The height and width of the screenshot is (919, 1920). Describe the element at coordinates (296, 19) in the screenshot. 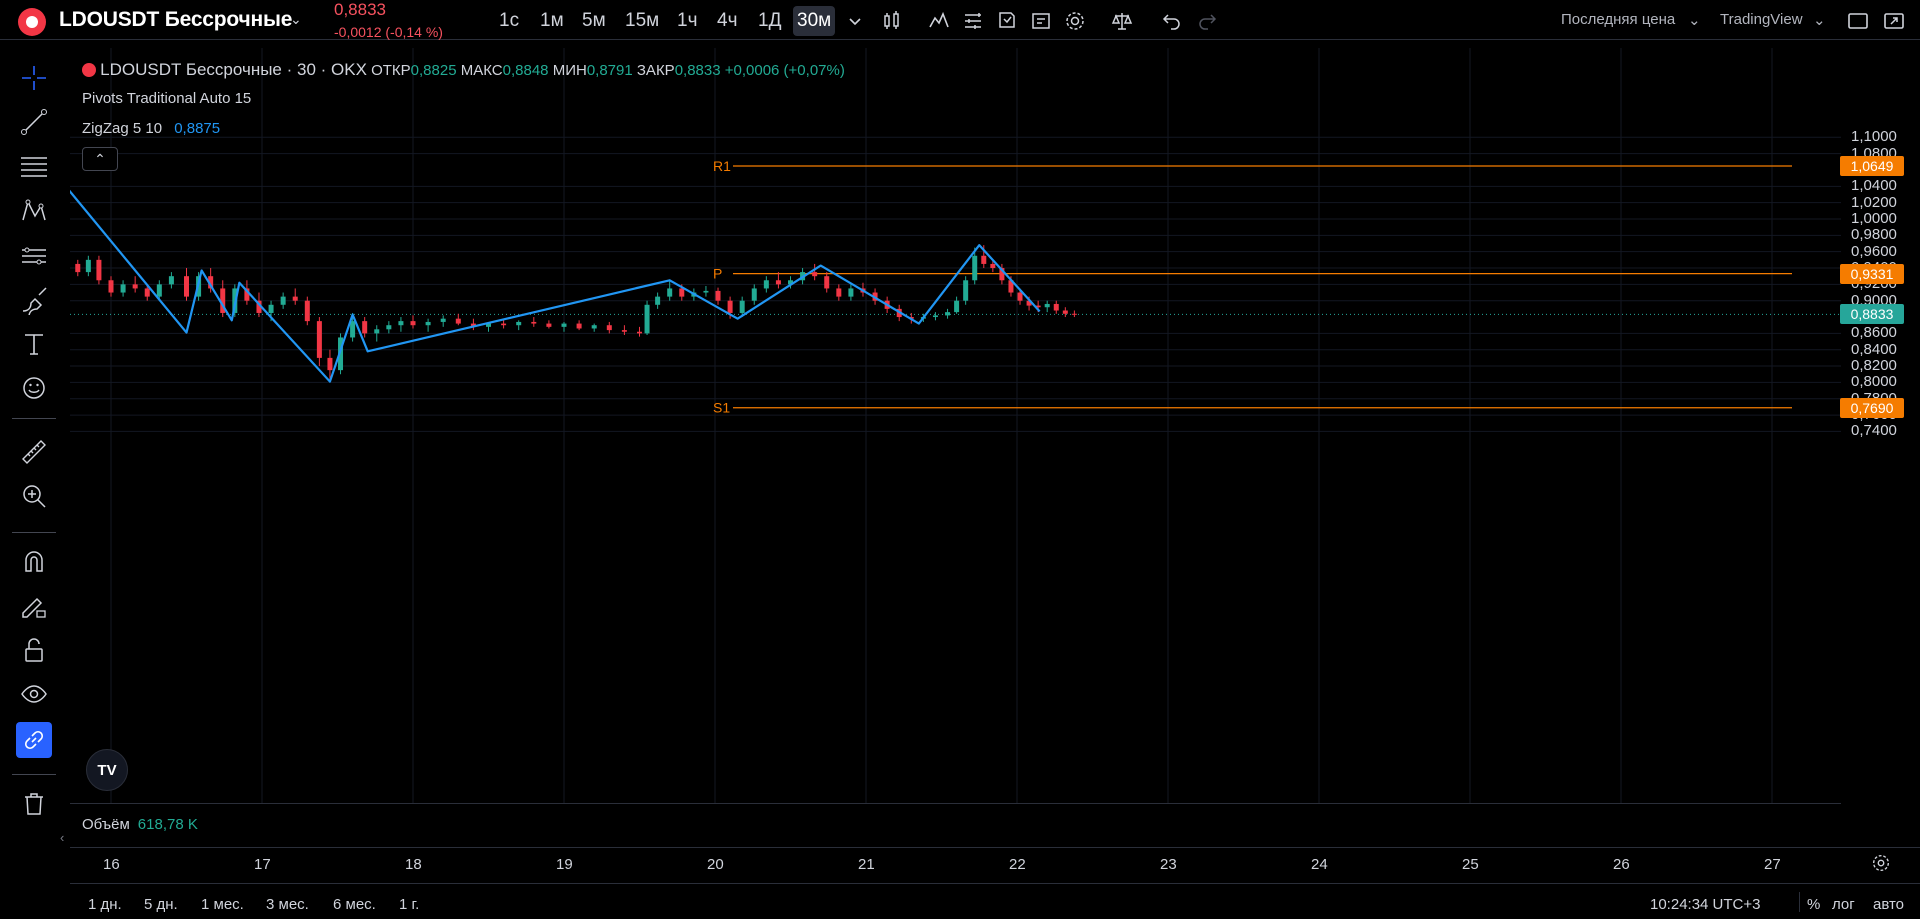

I see `chevron-down-icon: ⌄` at that location.